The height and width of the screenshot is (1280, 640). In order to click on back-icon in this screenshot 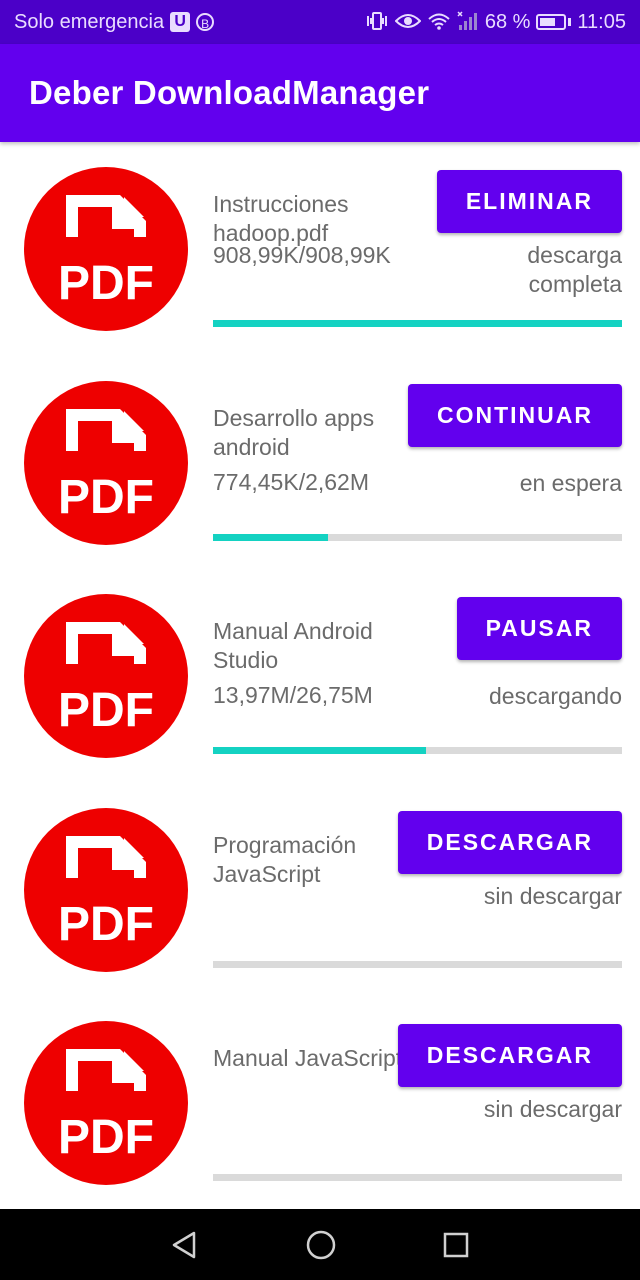, I will do `click(185, 1245)`.